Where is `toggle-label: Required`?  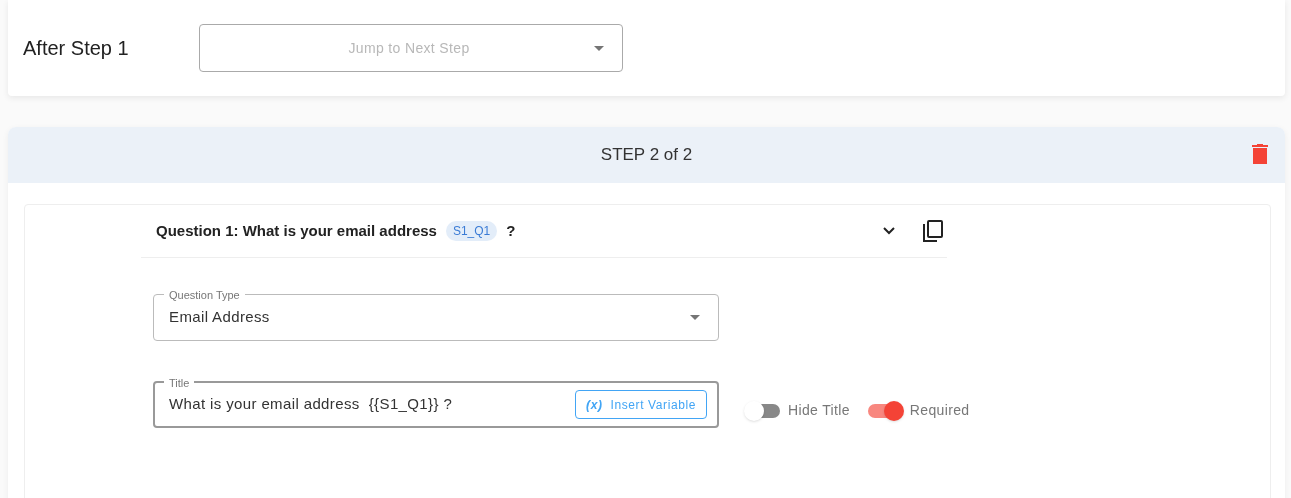 toggle-label: Required is located at coordinates (939, 410).